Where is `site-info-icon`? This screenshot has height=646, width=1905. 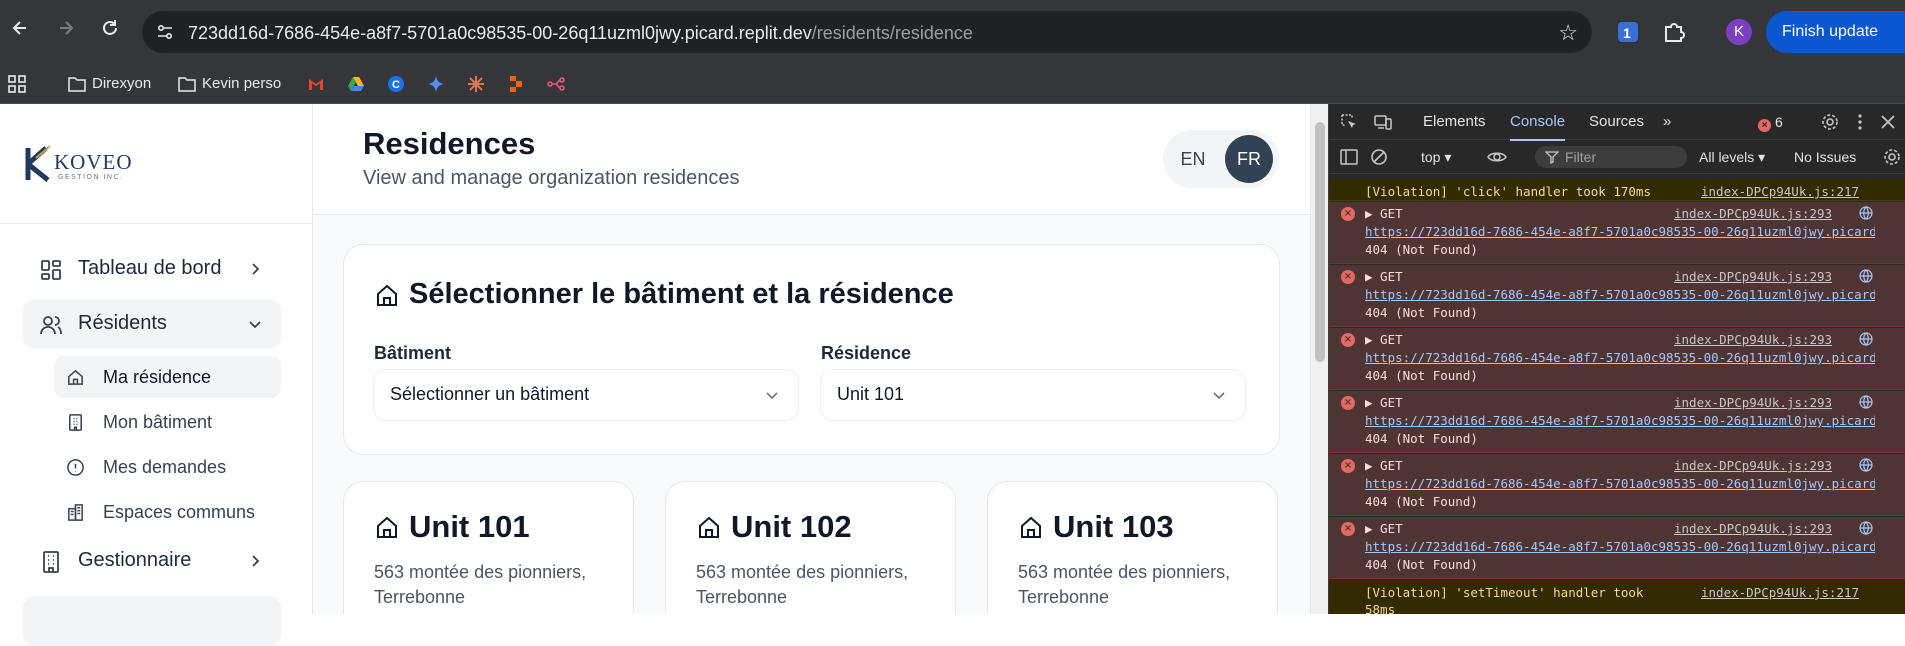
site-info-icon is located at coordinates (165, 32).